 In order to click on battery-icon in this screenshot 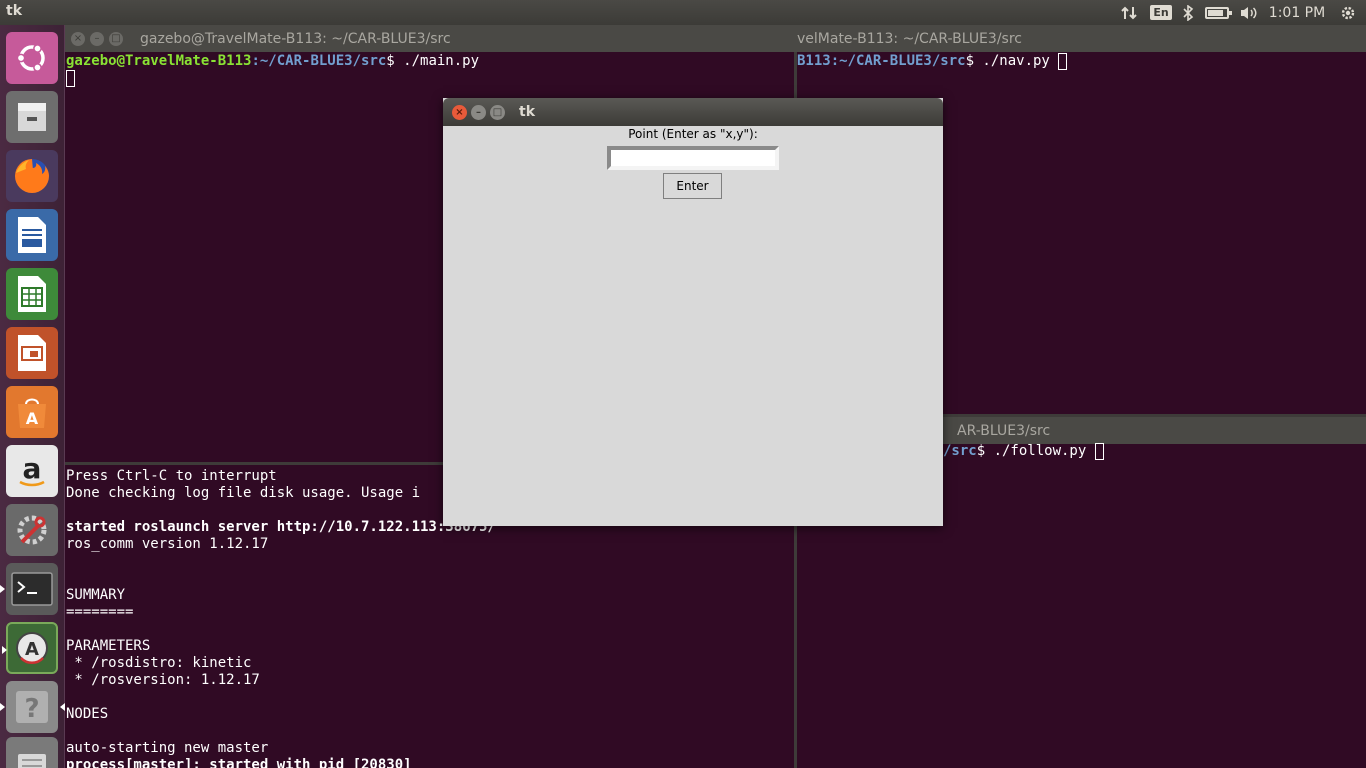, I will do `click(1217, 12)`.